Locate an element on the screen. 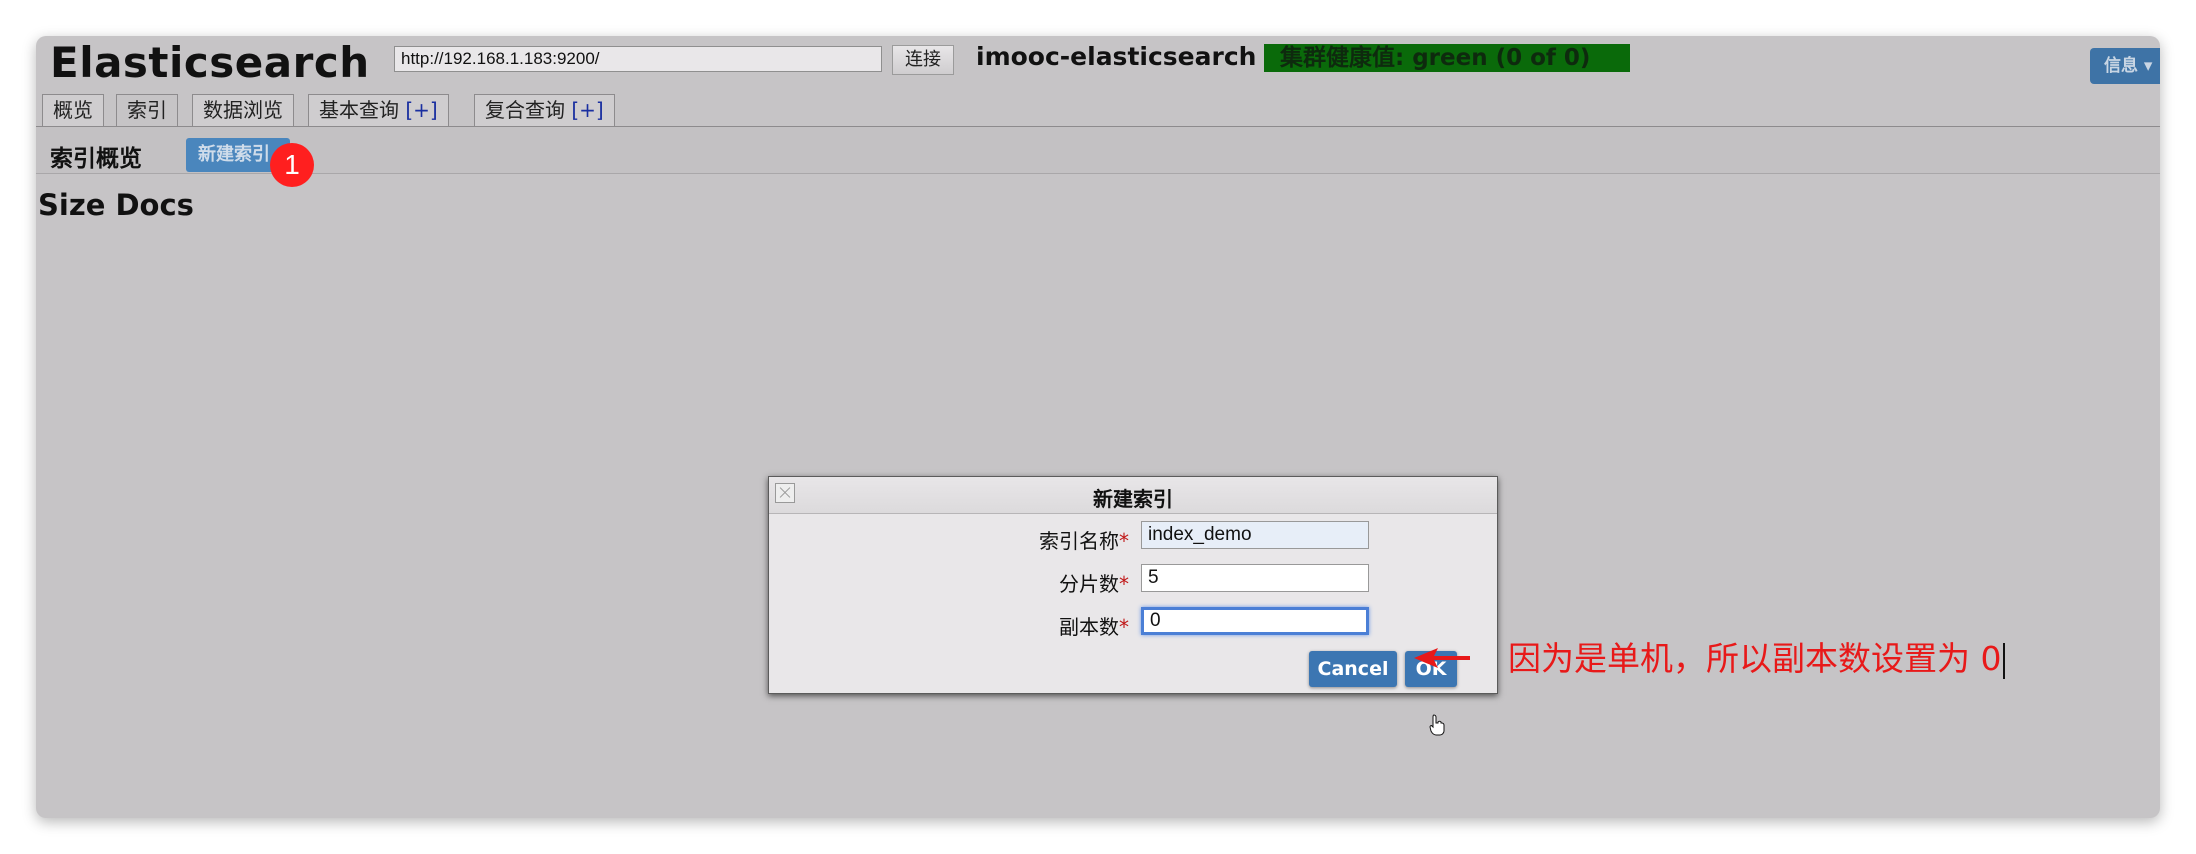 The image size is (2196, 854). replicas-label: 副本数* is located at coordinates (1029, 625).